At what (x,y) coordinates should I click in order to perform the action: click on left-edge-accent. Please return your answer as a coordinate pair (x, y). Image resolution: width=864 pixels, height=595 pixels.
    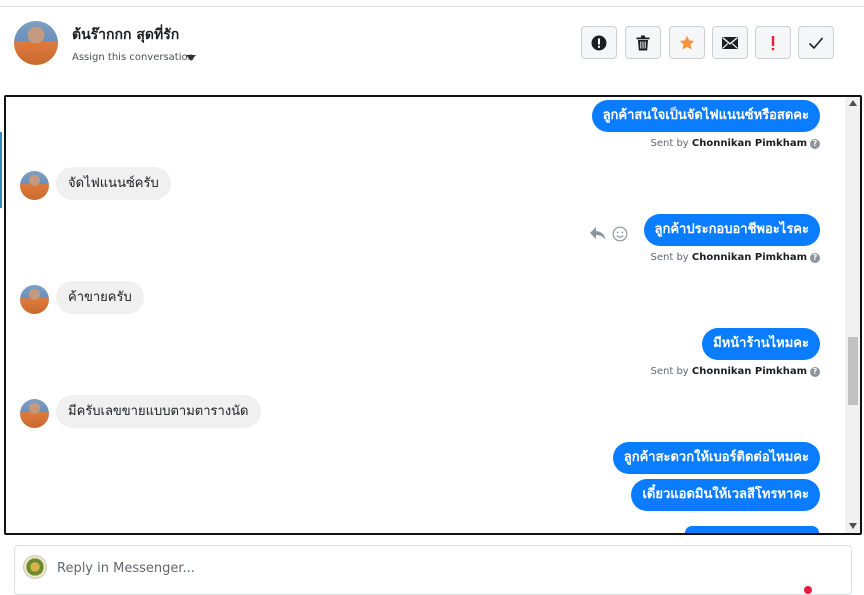
    Looking at the image, I should click on (1, 170).